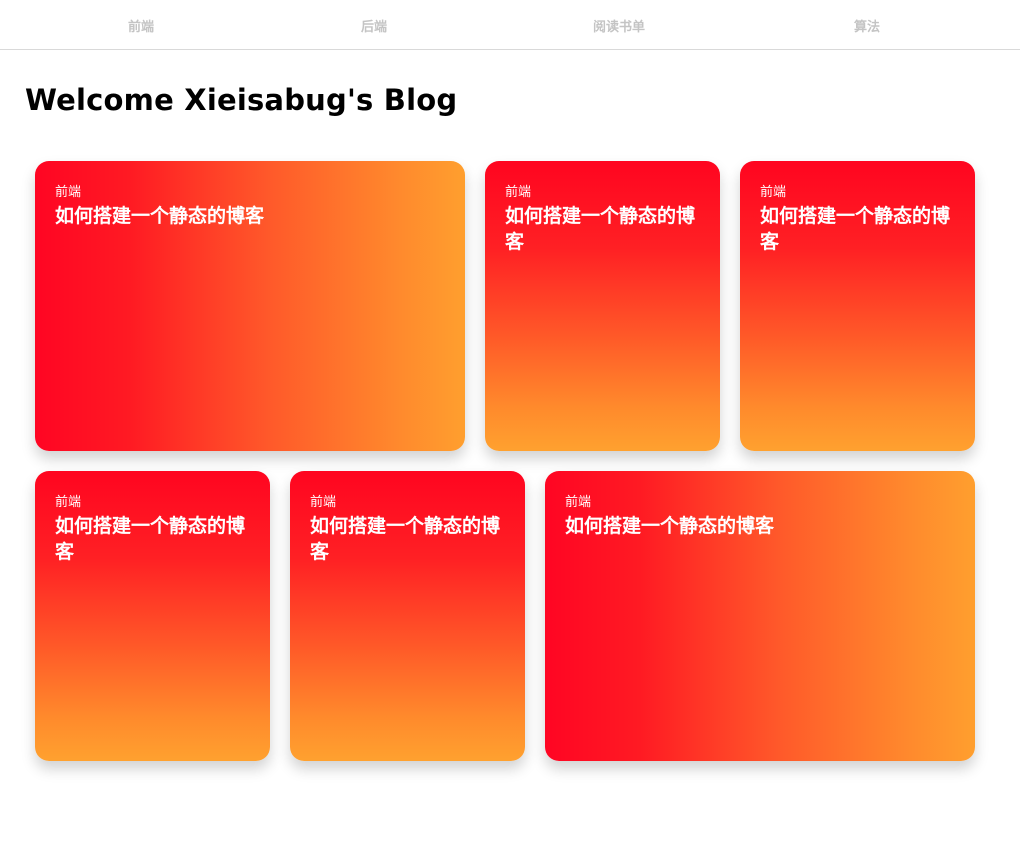  I want to click on nav-item-frontend: 前端, so click(141, 25).